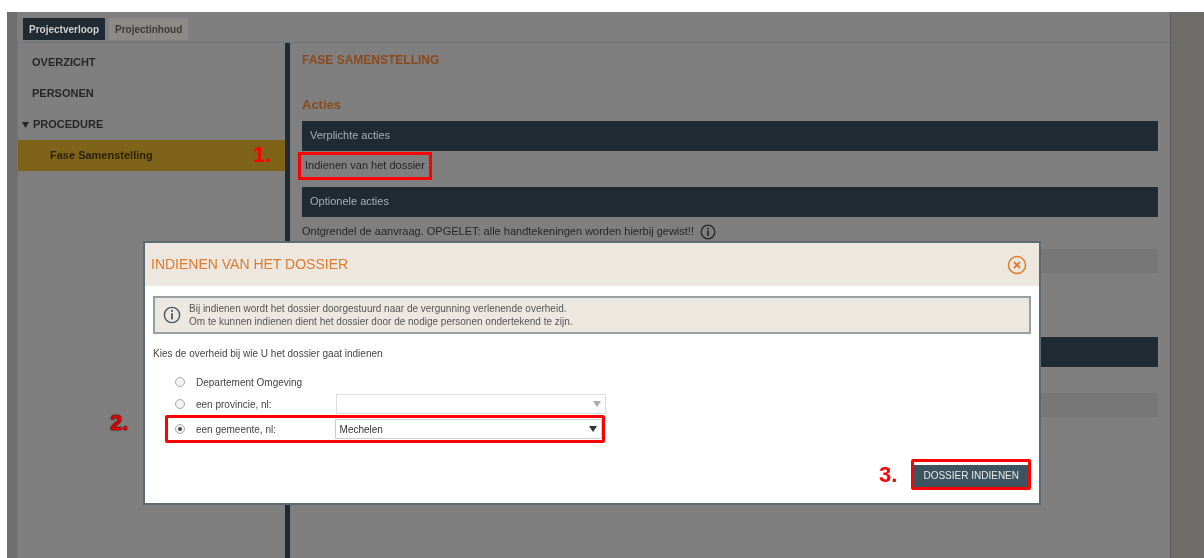 This screenshot has height=558, width=1204. Describe the element at coordinates (151, 93) in the screenshot. I see `sidebar-item: PERSONEN` at that location.